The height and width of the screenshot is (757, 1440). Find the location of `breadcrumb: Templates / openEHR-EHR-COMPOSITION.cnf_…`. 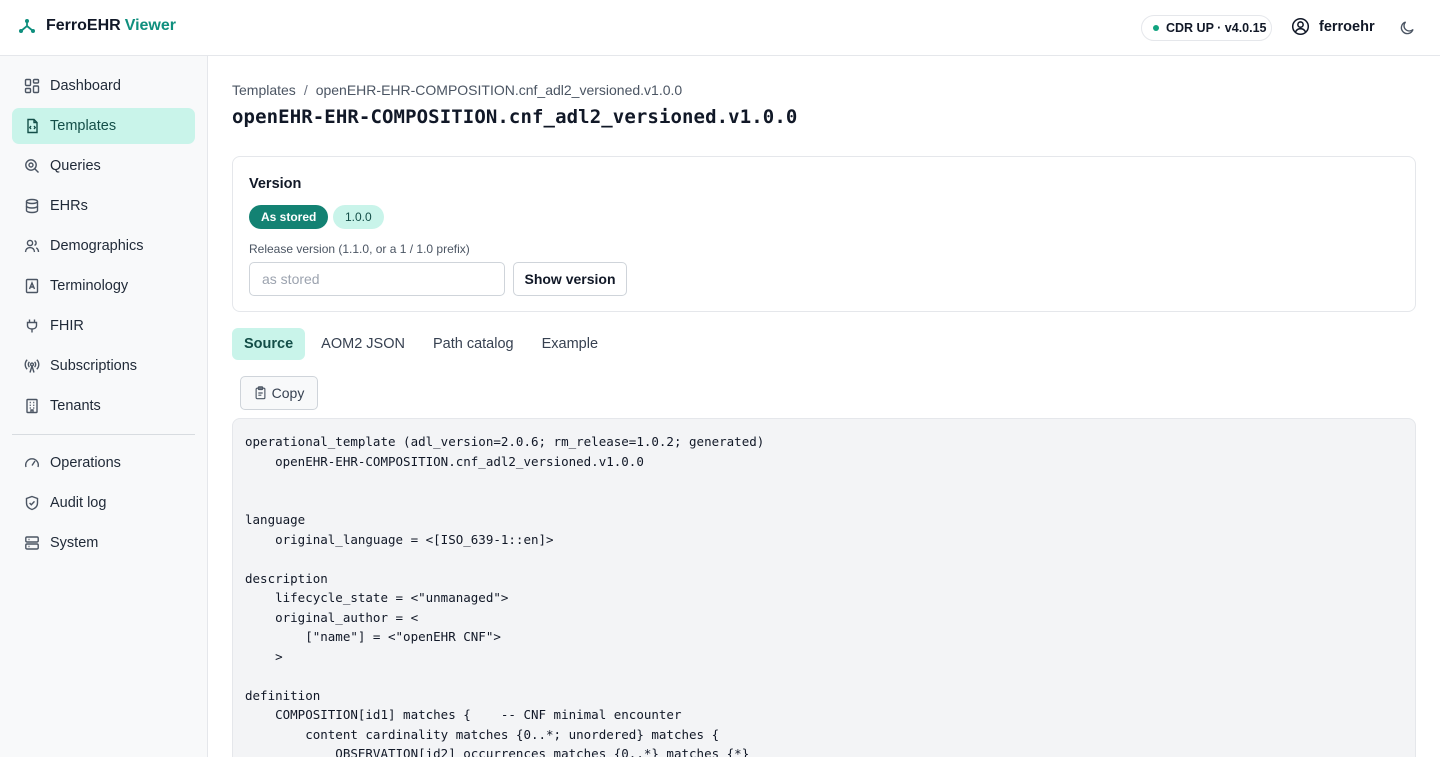

breadcrumb: Templates / openEHR-EHR-COMPOSITION.cnf_… is located at coordinates (457, 90).